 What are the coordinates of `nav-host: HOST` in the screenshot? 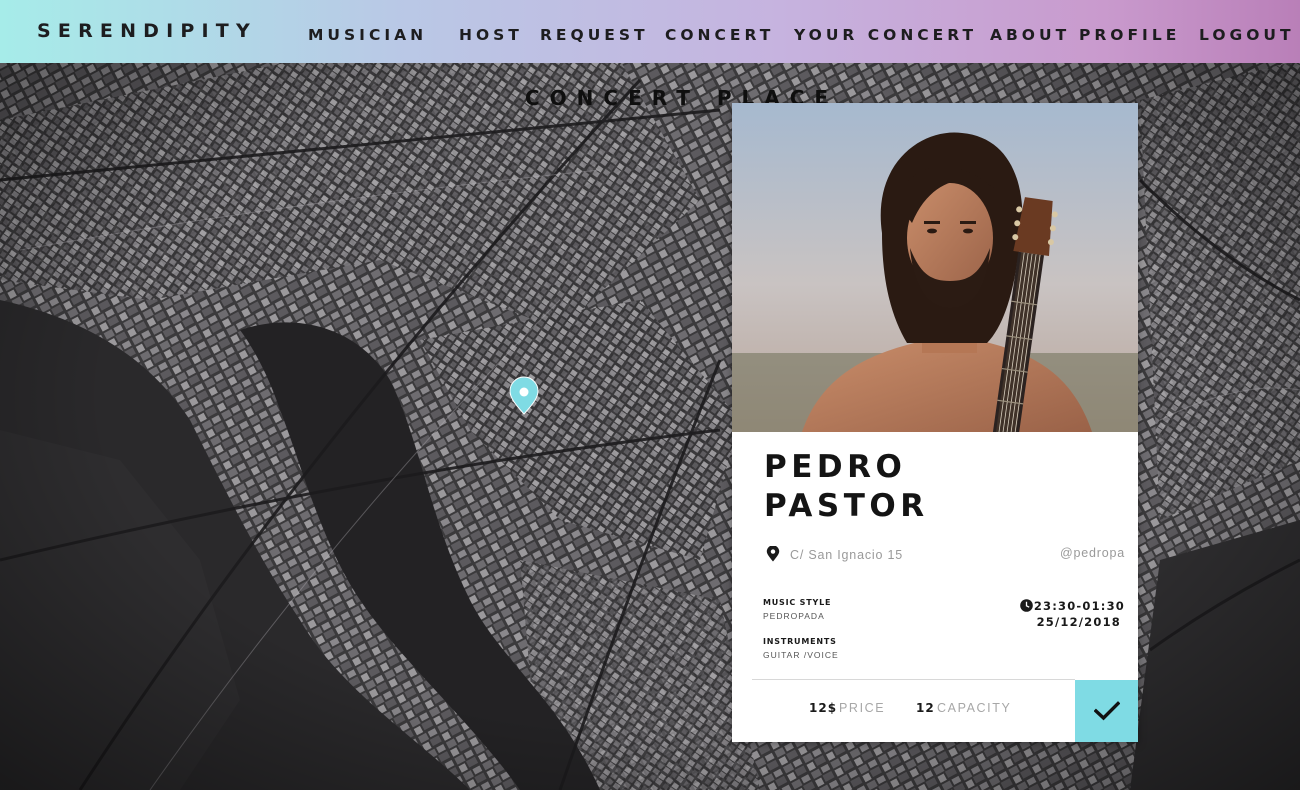 It's located at (491, 35).